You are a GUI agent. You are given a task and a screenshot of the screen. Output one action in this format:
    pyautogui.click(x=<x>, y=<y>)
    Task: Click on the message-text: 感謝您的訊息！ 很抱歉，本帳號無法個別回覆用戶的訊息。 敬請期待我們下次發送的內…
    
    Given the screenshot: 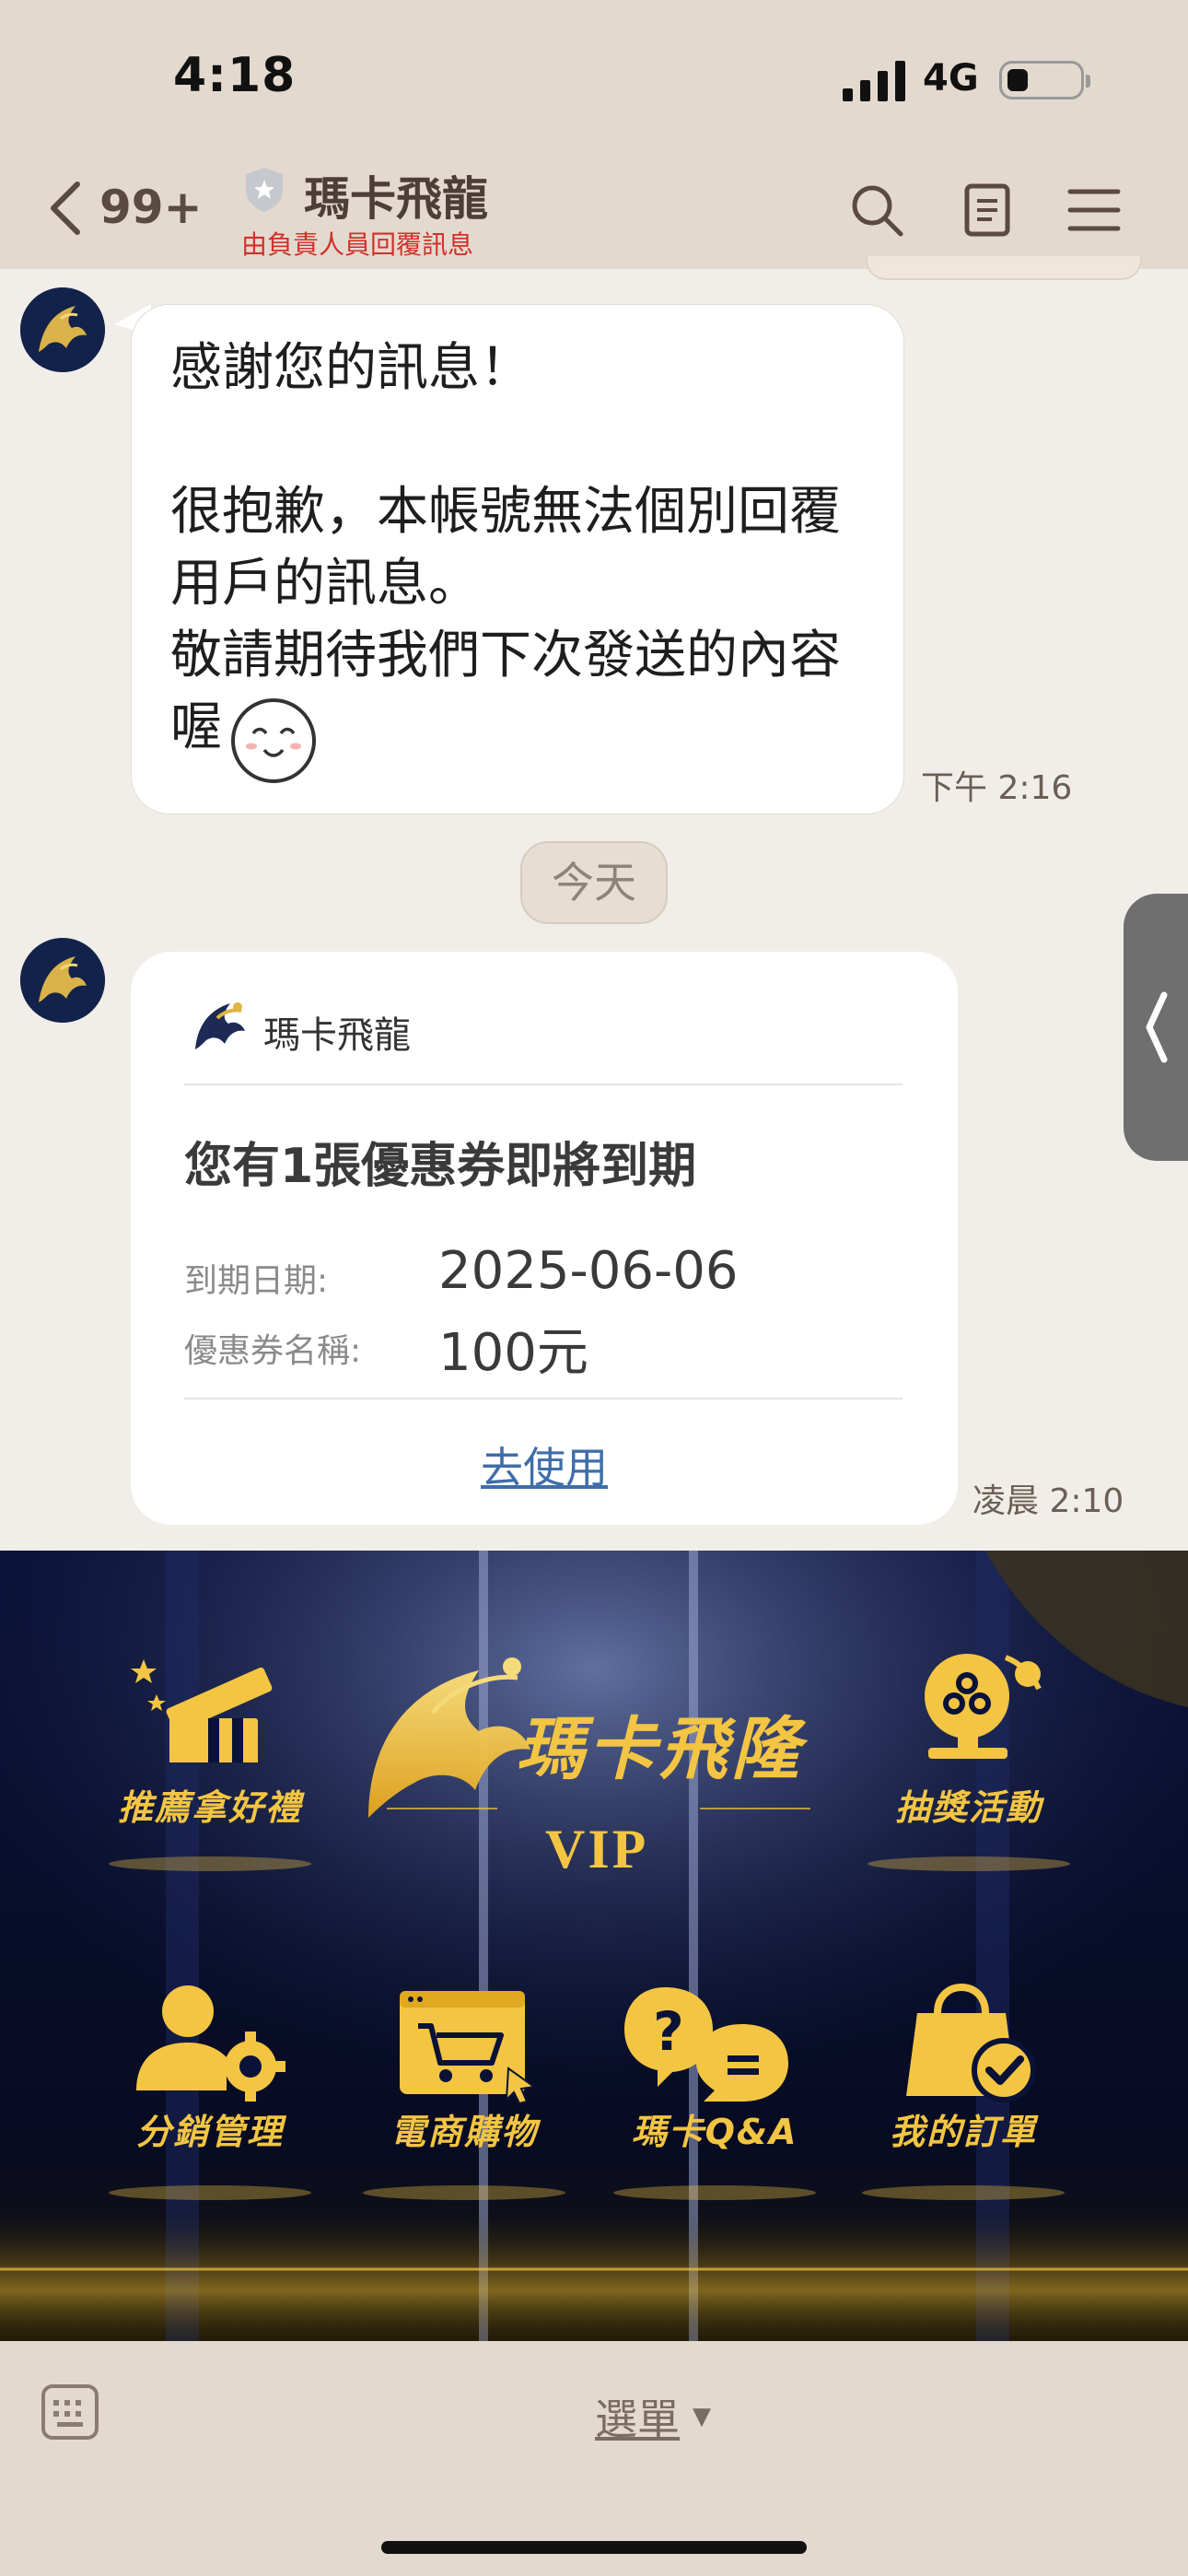 What is the action you would take?
    pyautogui.click(x=505, y=547)
    